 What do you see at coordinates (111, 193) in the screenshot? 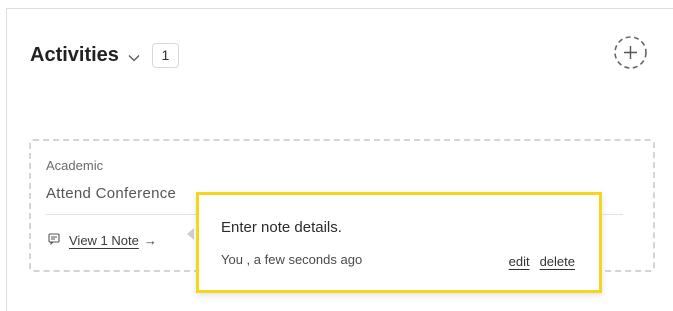
I see `activity-title: Attend Conference` at bounding box center [111, 193].